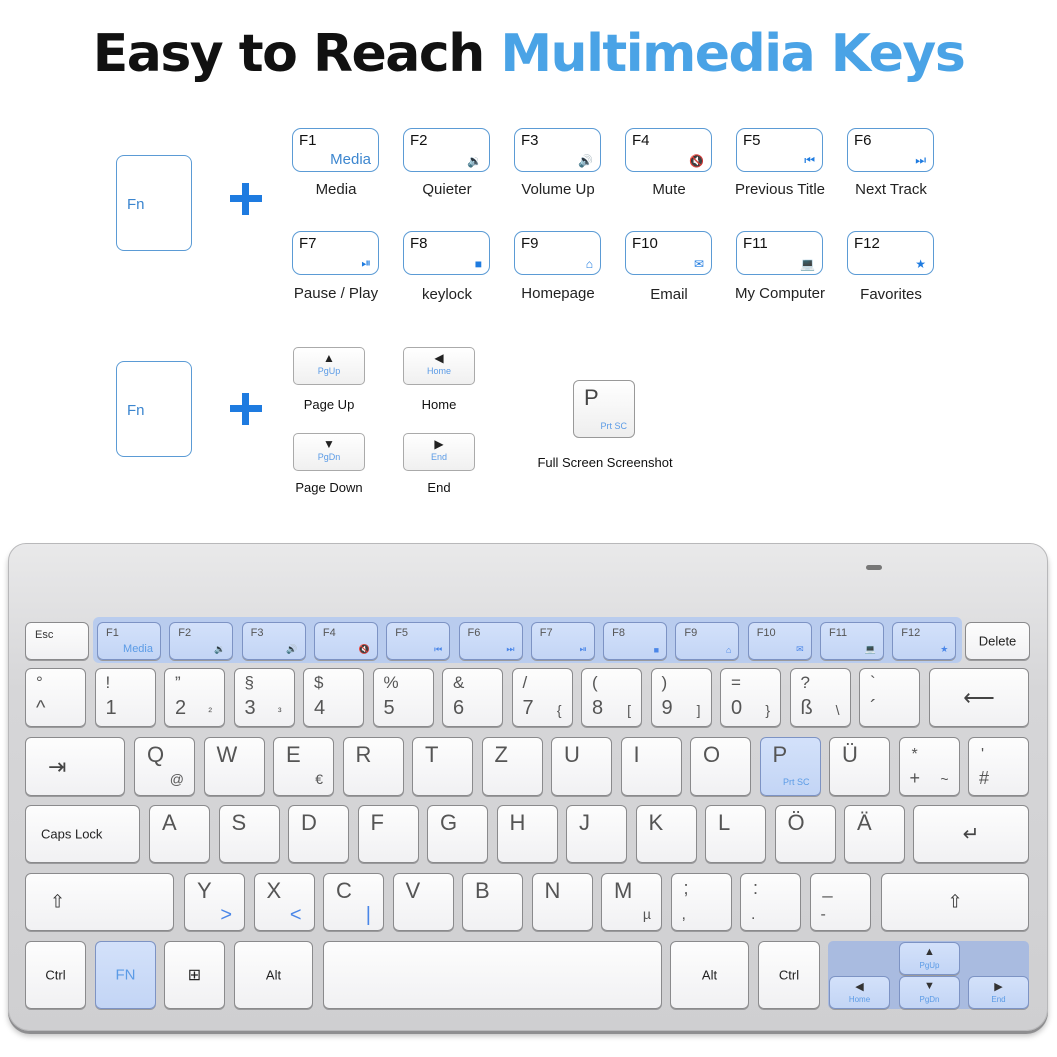 This screenshot has height=1057, width=1057. I want to click on key-f3: F3 🔊, so click(273, 641).